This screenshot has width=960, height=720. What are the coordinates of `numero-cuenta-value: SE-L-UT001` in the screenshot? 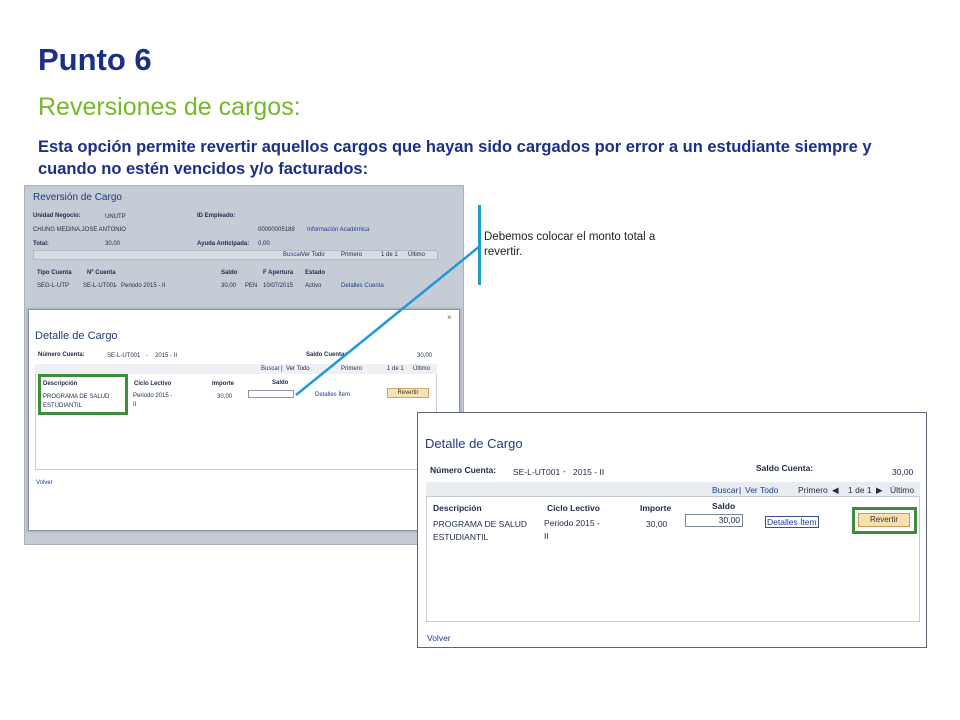 It's located at (124, 356).